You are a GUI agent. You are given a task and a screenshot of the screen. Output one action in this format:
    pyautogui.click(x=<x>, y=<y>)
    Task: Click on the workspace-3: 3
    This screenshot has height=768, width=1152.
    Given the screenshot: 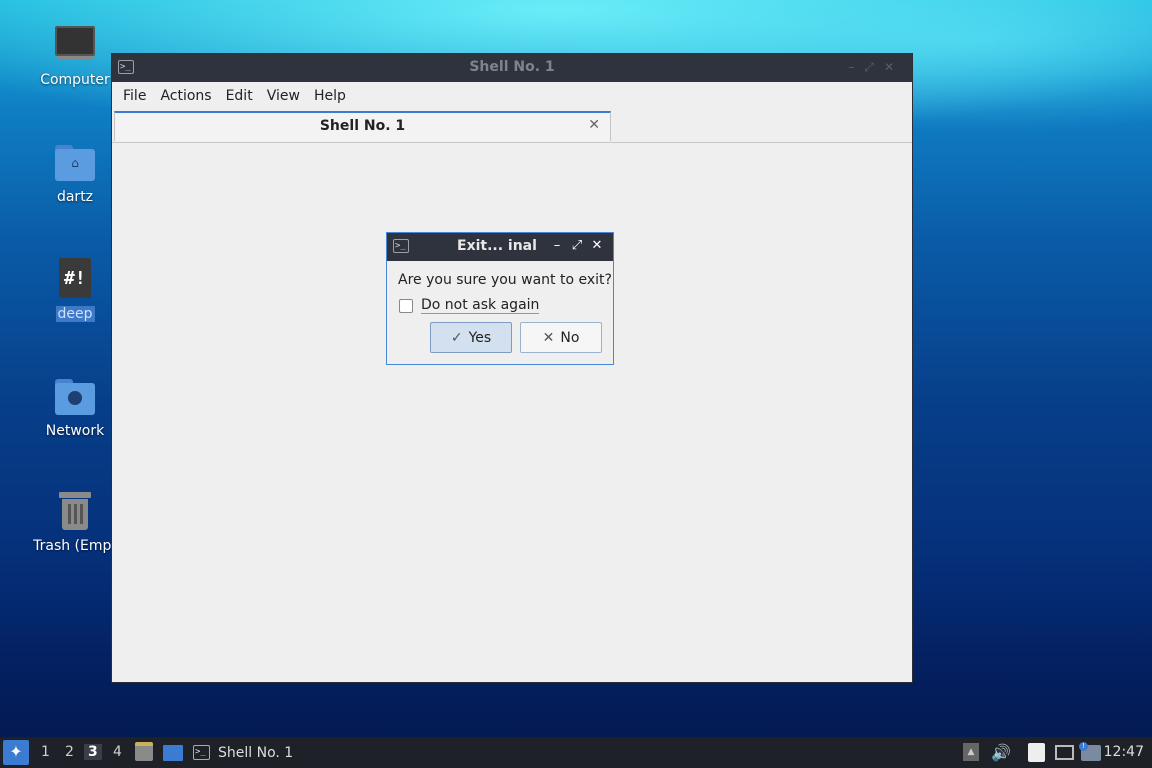 What is the action you would take?
    pyautogui.click(x=93, y=752)
    